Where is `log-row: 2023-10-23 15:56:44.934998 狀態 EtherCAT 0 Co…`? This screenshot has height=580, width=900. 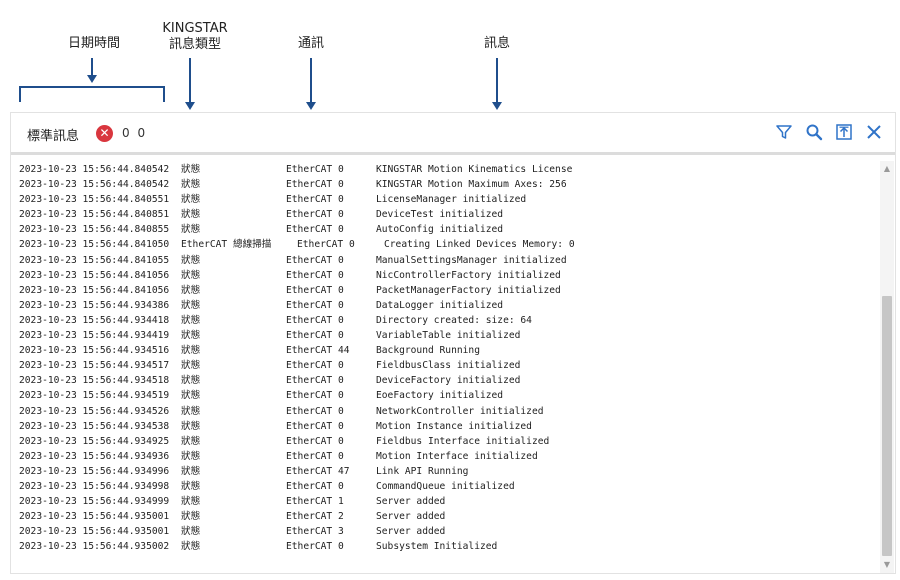
log-row: 2023-10-23 15:56:44.934998 狀態 EtherCAT 0 Co… is located at coordinates (445, 486).